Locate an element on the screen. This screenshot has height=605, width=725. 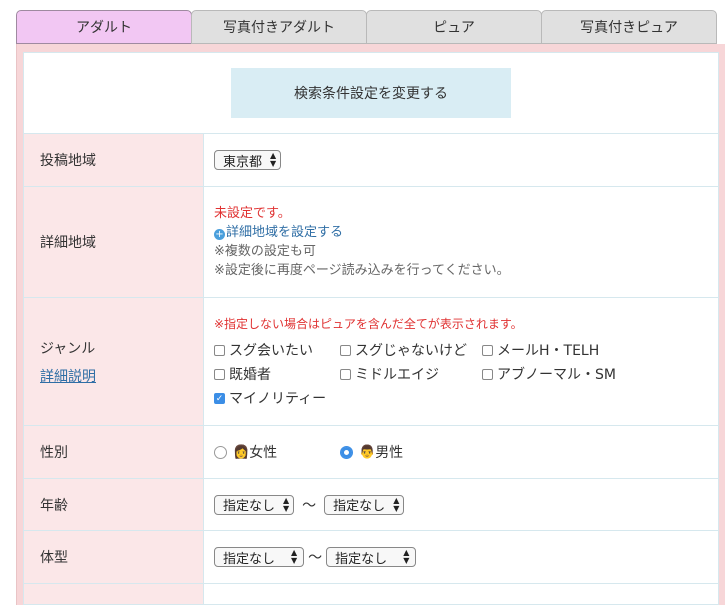
body-type-label: 体型 is located at coordinates (114, 557).